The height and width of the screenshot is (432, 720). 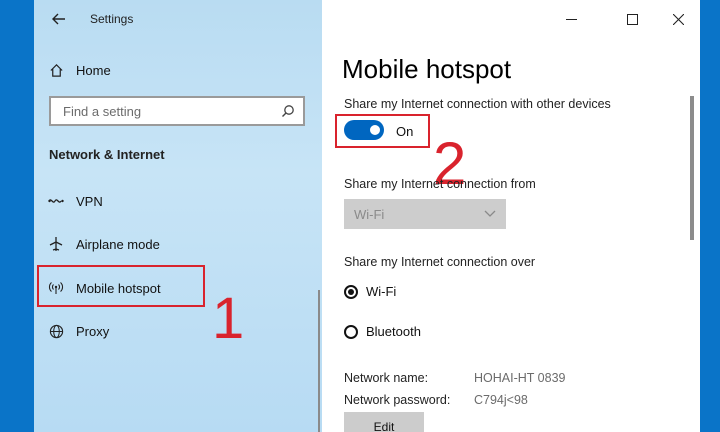 What do you see at coordinates (490, 213) in the screenshot?
I see `chevron-down-icon` at bounding box center [490, 213].